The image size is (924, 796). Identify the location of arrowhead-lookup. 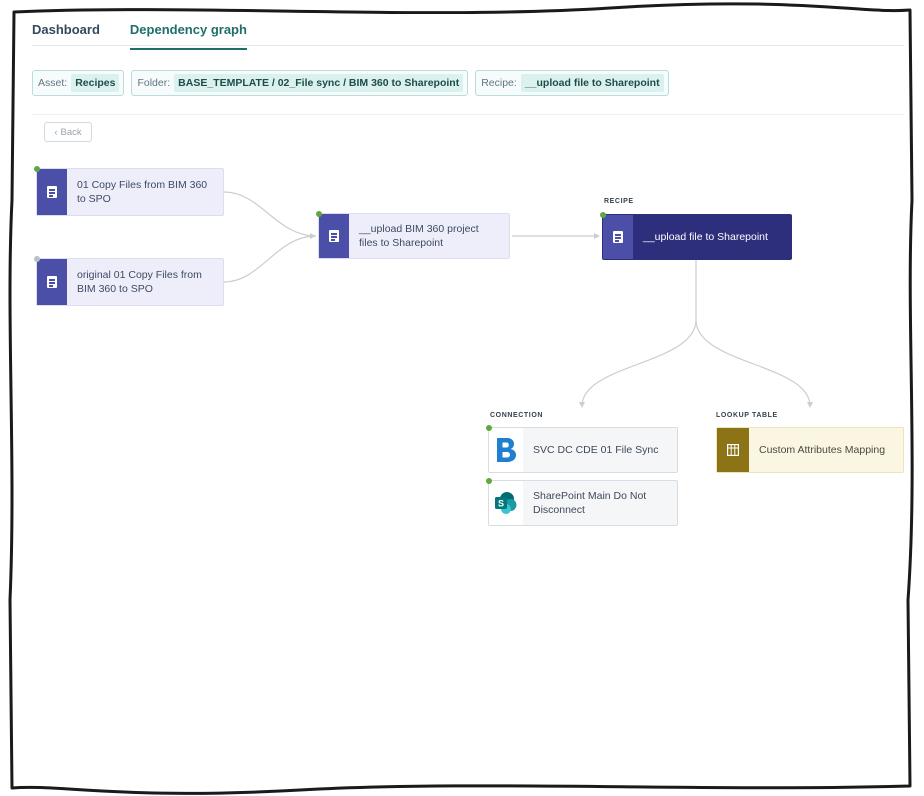
(810, 405).